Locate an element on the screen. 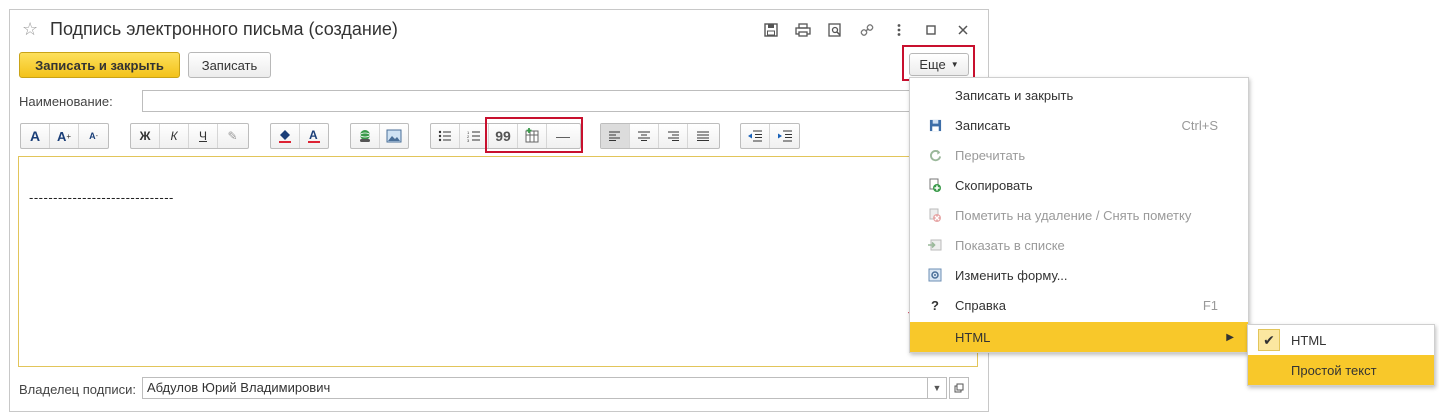  menu-item-label: Показать в списке is located at coordinates (1010, 245).